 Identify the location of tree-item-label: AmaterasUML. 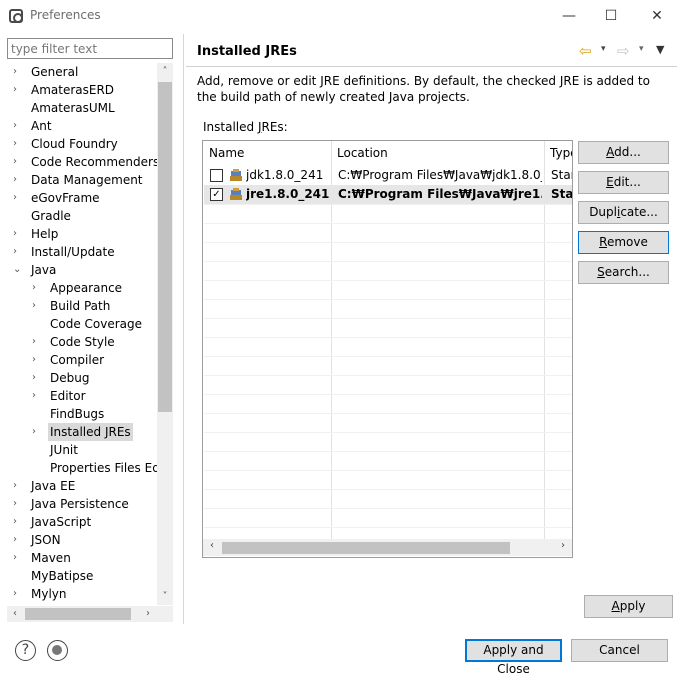
(73, 108).